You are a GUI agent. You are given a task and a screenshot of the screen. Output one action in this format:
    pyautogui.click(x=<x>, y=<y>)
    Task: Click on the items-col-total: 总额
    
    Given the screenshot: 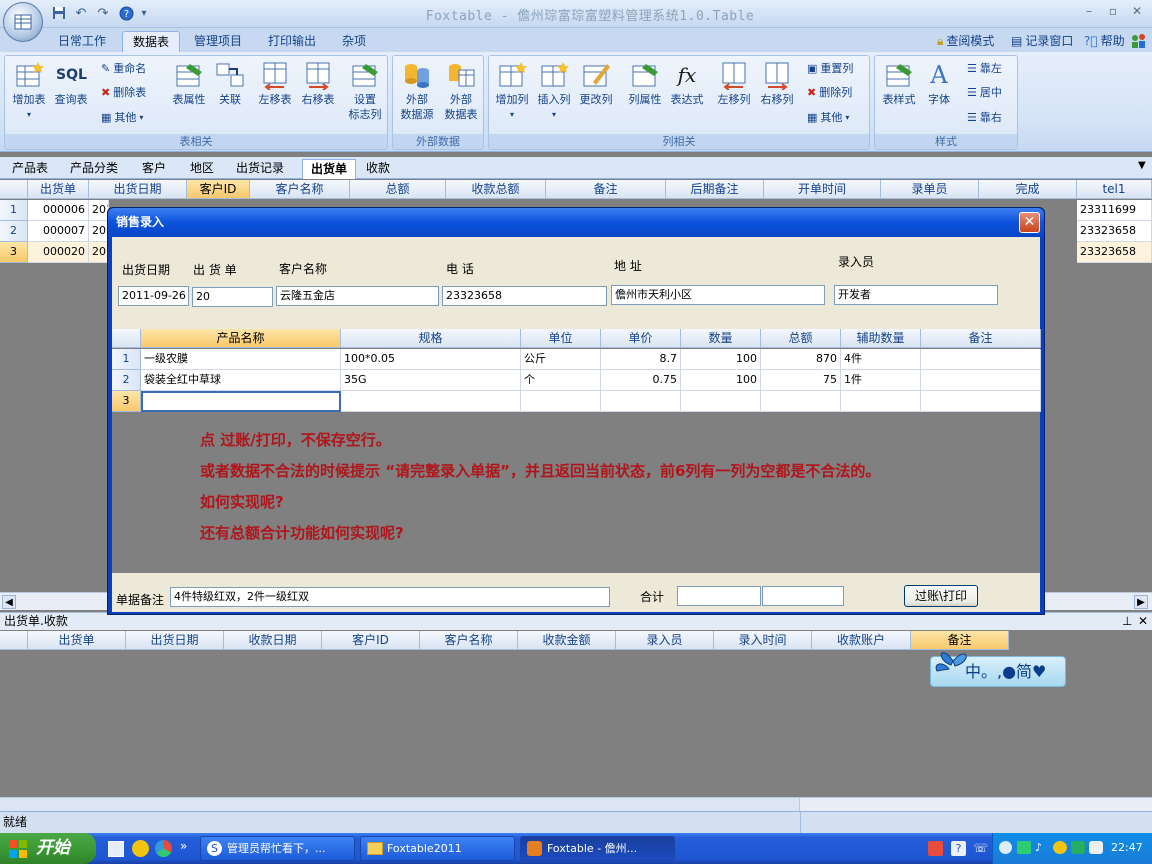 What is the action you would take?
    pyautogui.click(x=801, y=338)
    